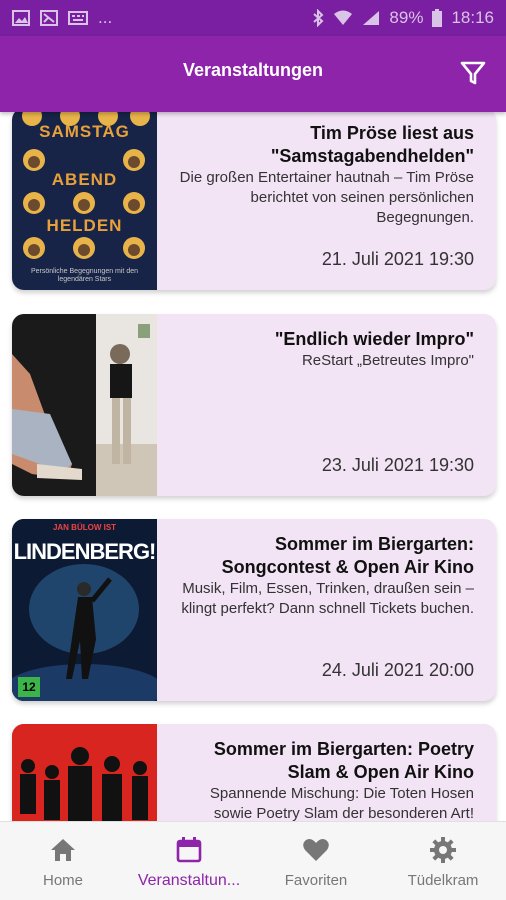 The image size is (506, 900). I want to click on keyboard-icon, so click(78, 18).